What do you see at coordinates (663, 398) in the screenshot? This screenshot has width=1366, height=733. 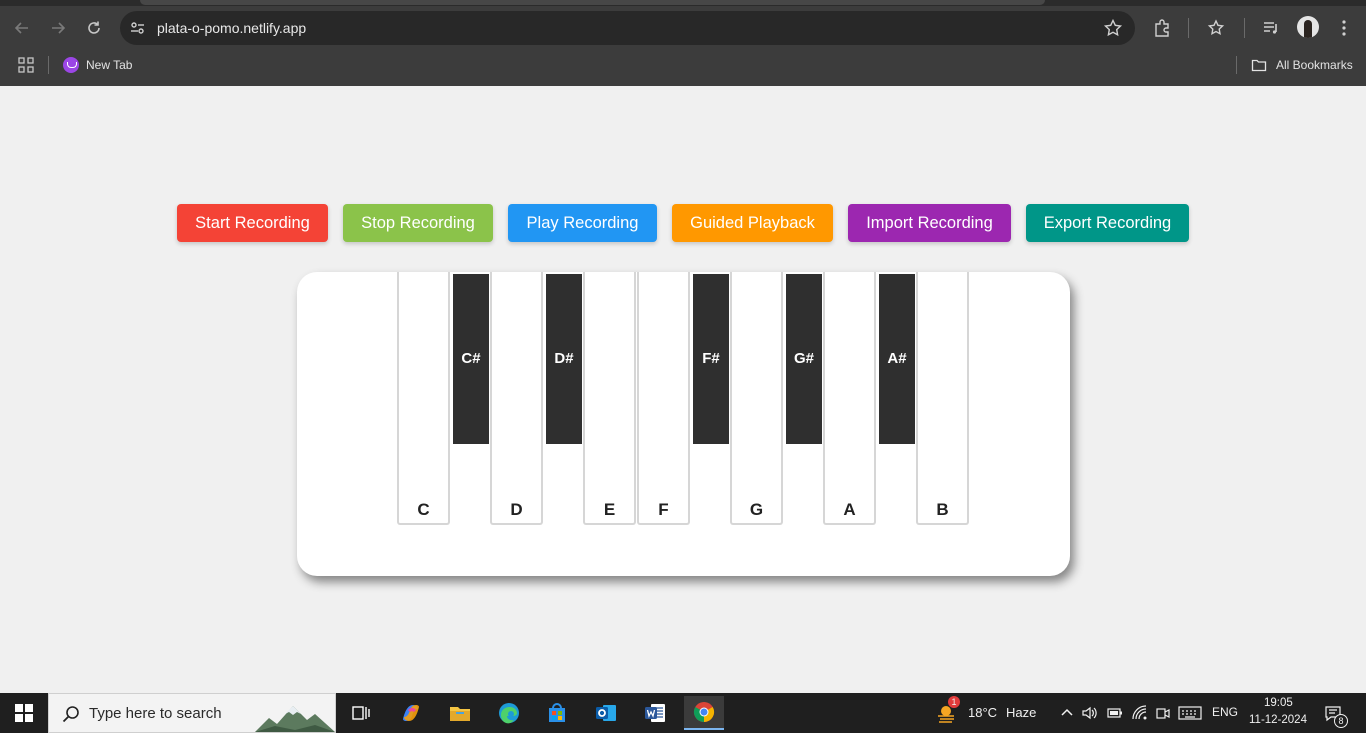 I see `piano-key-f: F` at bounding box center [663, 398].